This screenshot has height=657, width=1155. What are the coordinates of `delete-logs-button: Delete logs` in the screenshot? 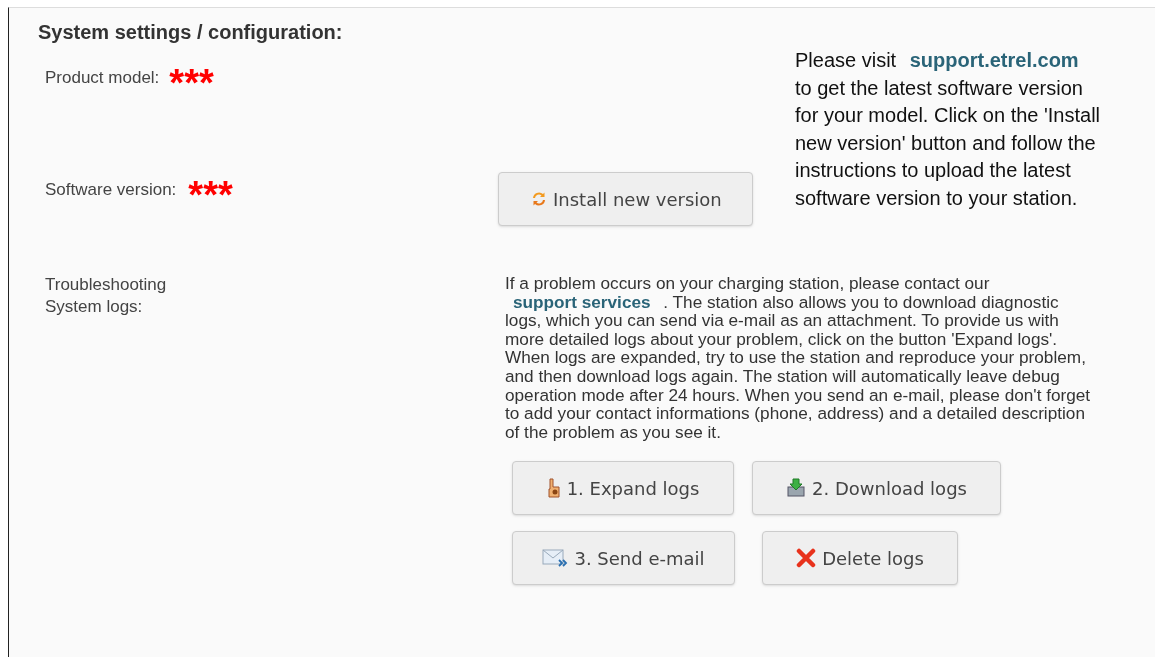 It's located at (860, 558).